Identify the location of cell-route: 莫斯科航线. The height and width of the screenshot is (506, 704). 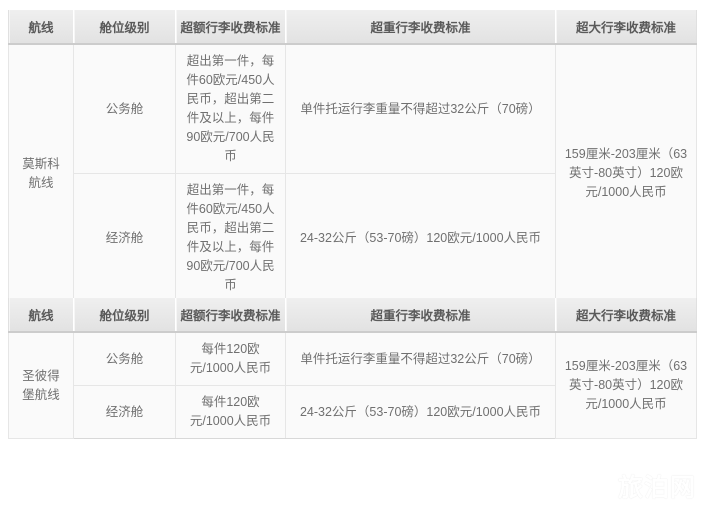
(41, 173).